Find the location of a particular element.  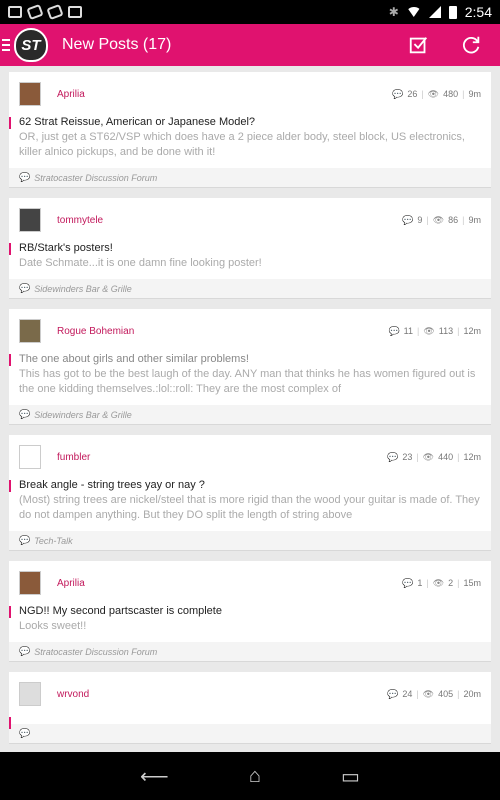

replies-count: 26 is located at coordinates (412, 94).